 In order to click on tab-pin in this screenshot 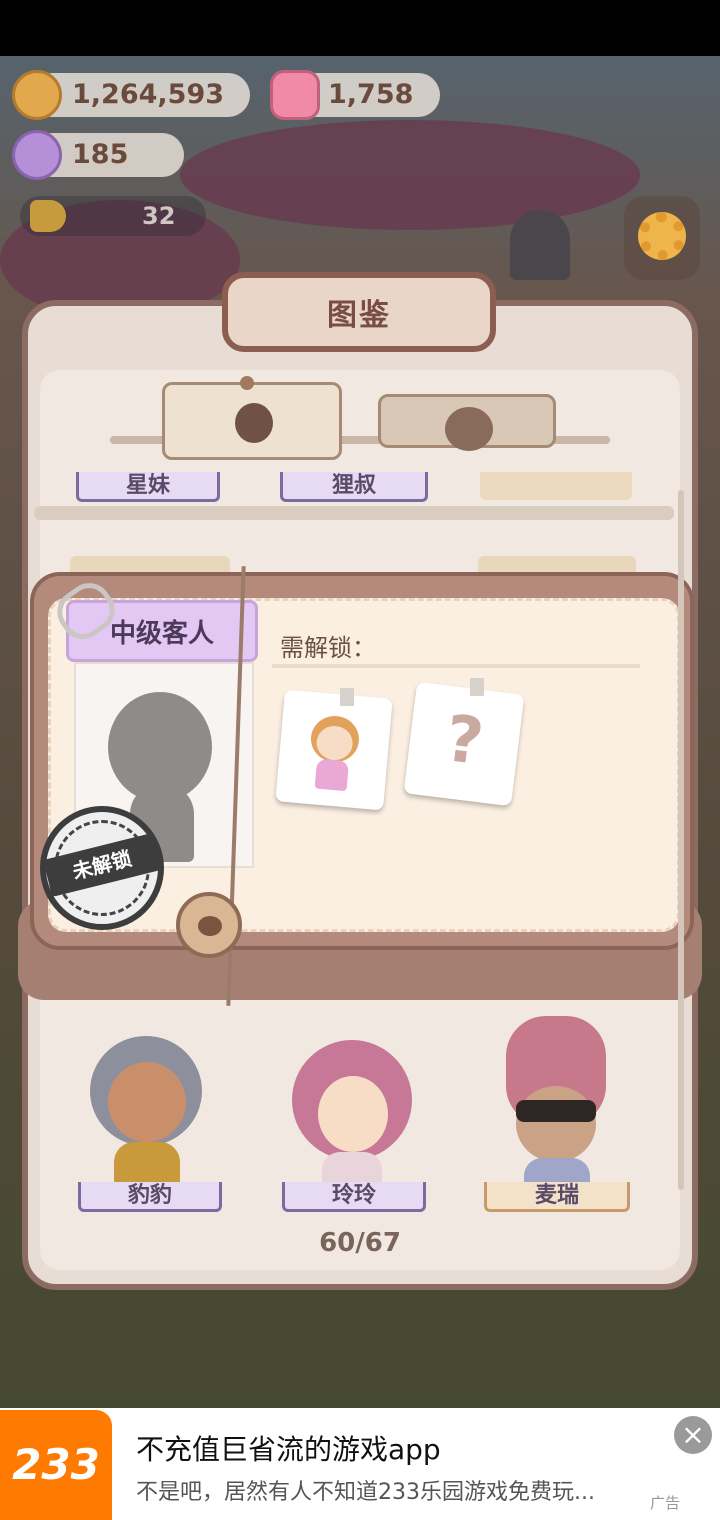, I will do `click(247, 383)`.